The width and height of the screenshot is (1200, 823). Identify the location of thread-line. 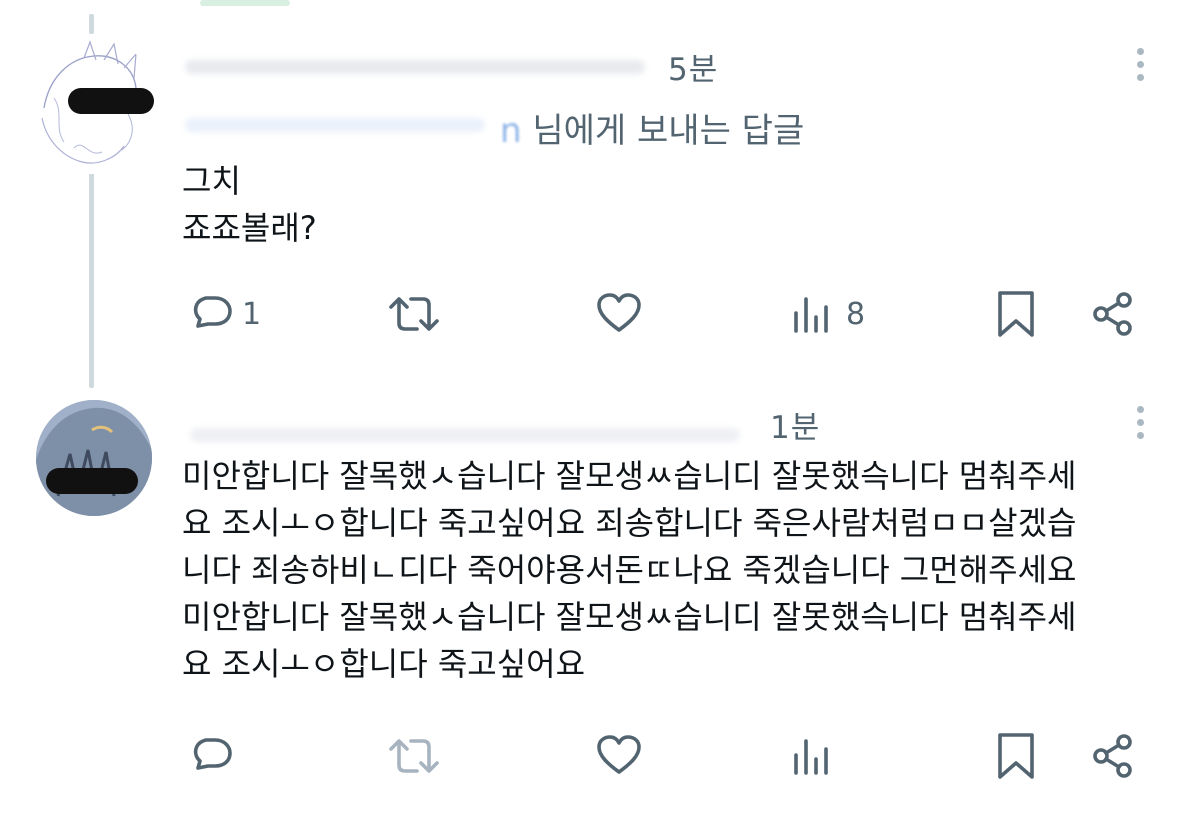
(91, 279).